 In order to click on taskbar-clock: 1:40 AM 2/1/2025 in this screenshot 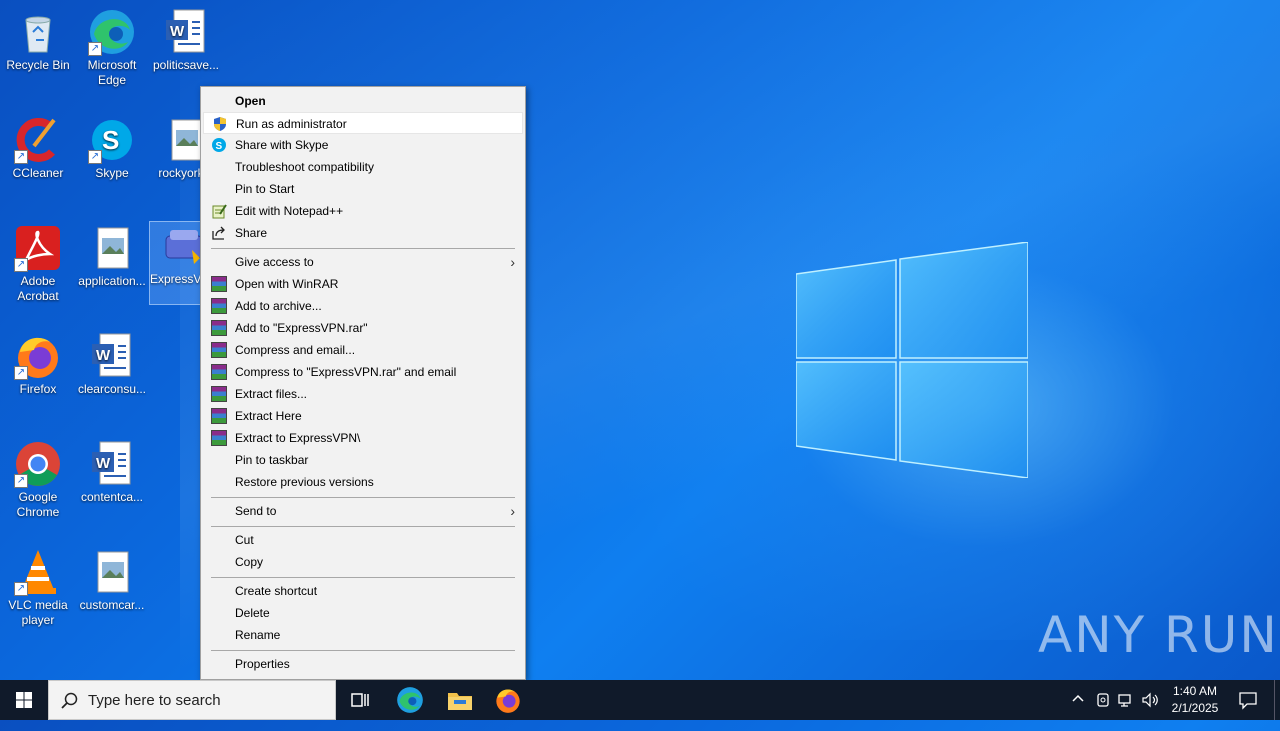, I will do `click(1195, 700)`.